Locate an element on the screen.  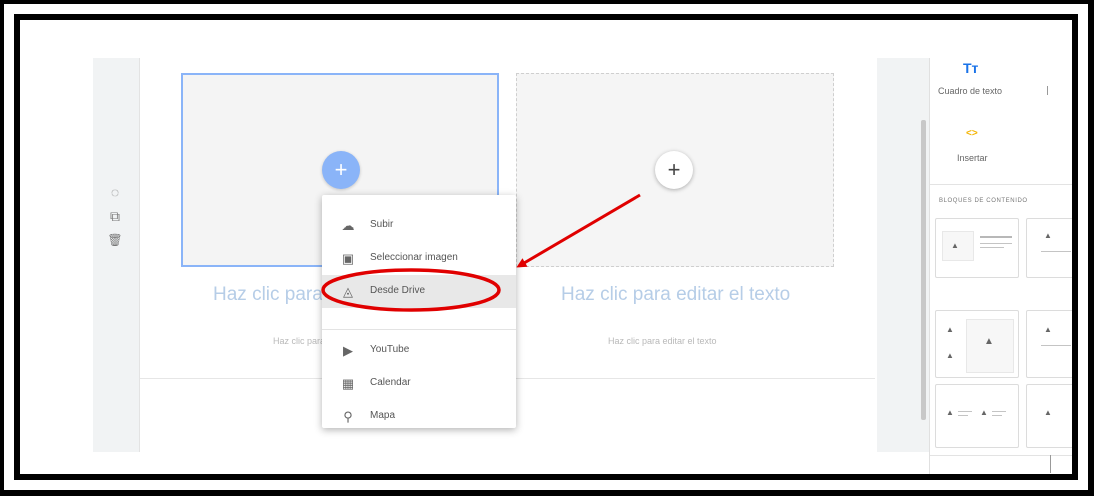
text-box-icon: Tт is located at coordinates (970, 68).